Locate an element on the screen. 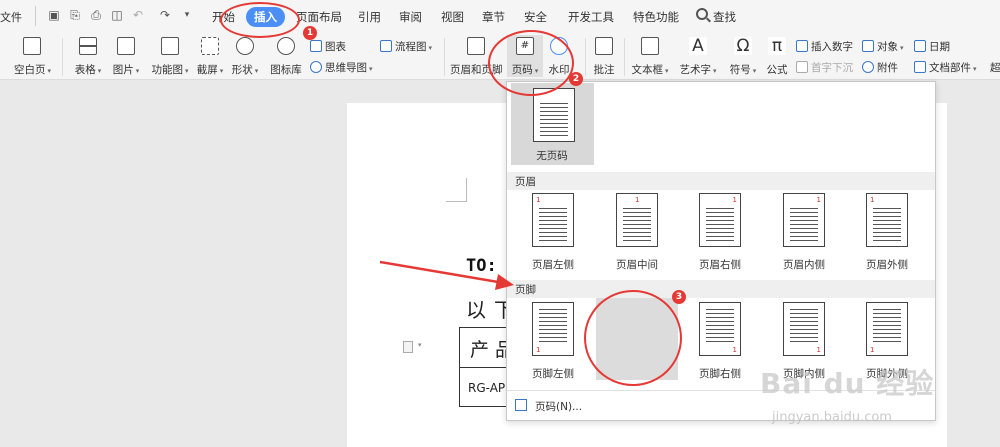 The image size is (1000, 447). mindmap-button: 思维导图 ▾ is located at coordinates (341, 67).